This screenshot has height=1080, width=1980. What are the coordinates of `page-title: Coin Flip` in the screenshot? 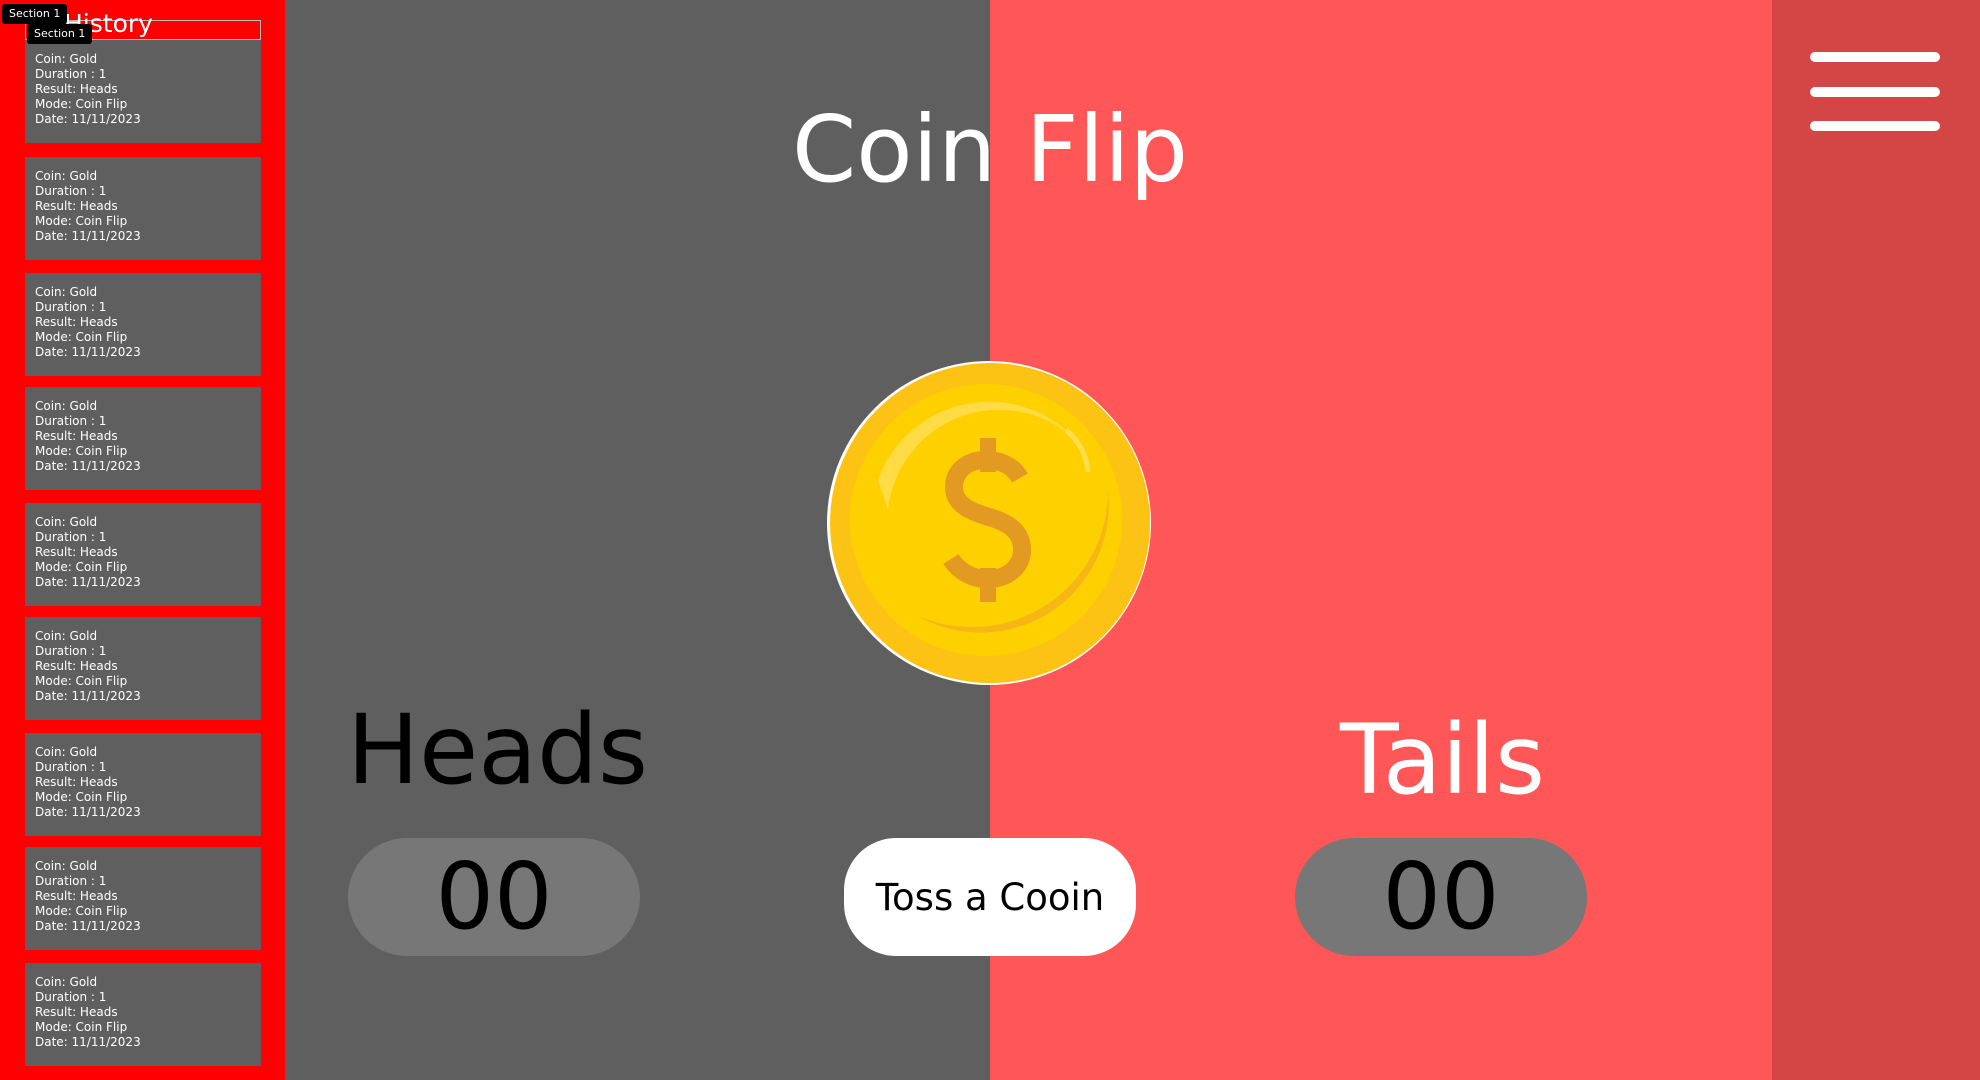 It's located at (990, 149).